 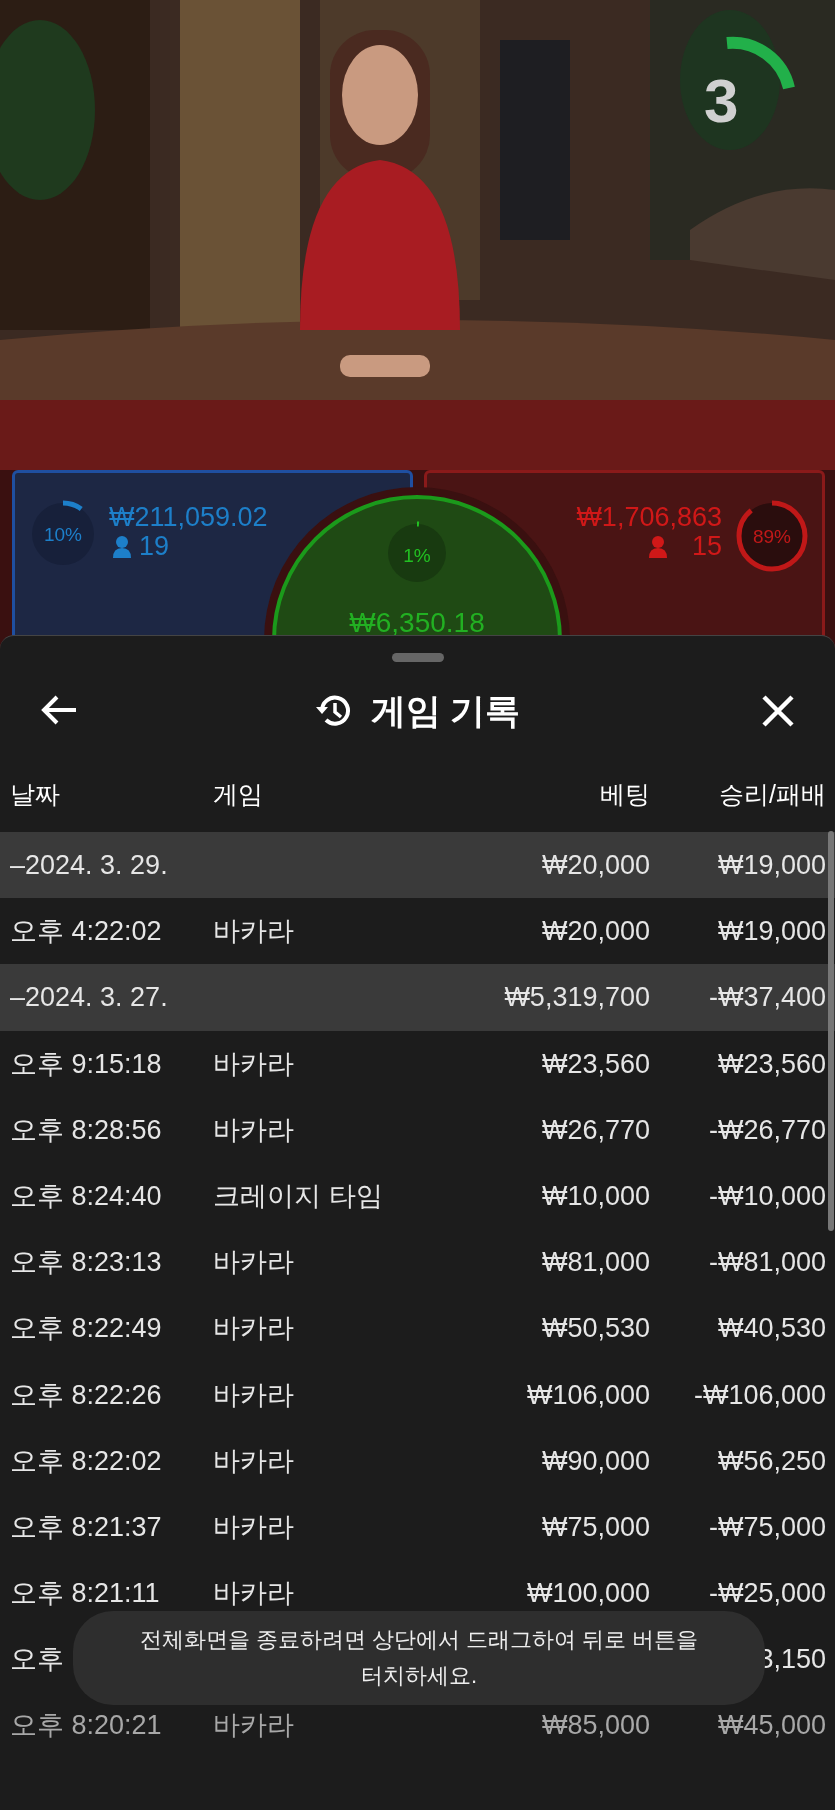 What do you see at coordinates (86, 1726) in the screenshot?
I see `time-cell-text: 오후 8:20:21` at bounding box center [86, 1726].